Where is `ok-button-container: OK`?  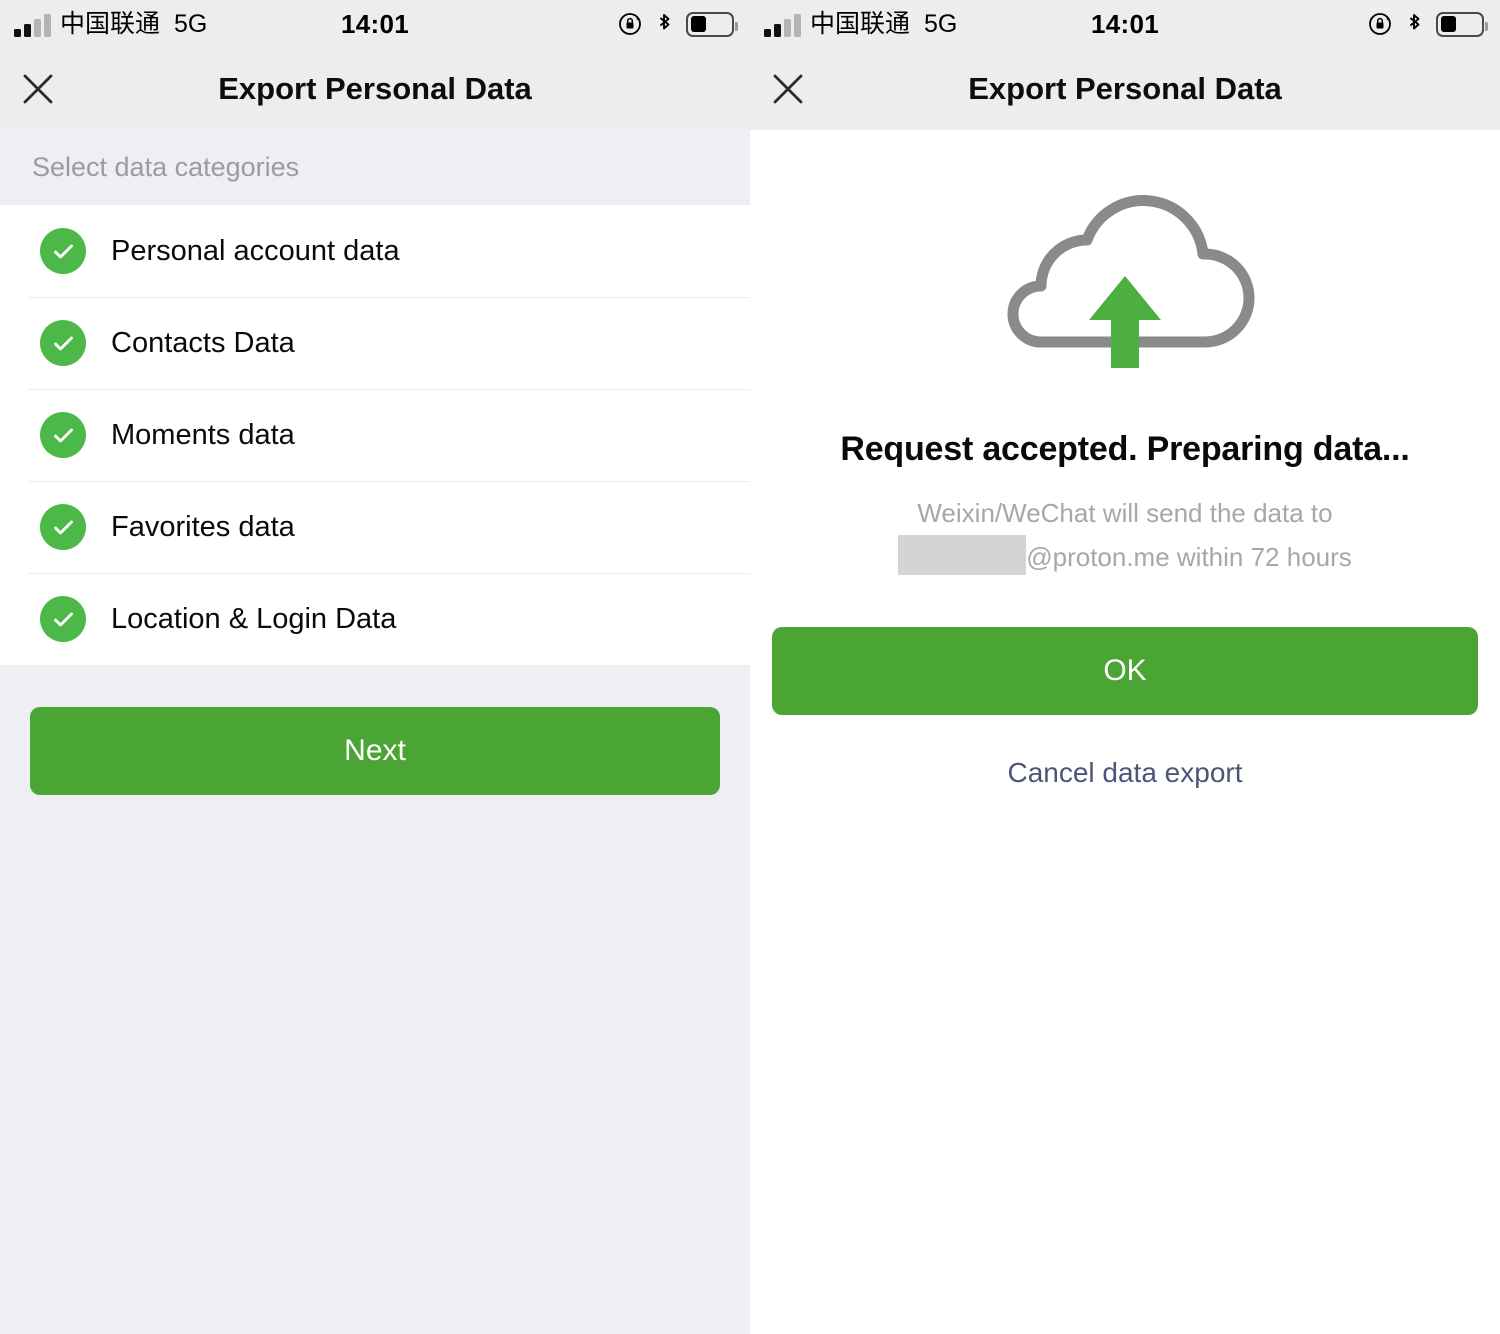 ok-button-container: OK is located at coordinates (1125, 671).